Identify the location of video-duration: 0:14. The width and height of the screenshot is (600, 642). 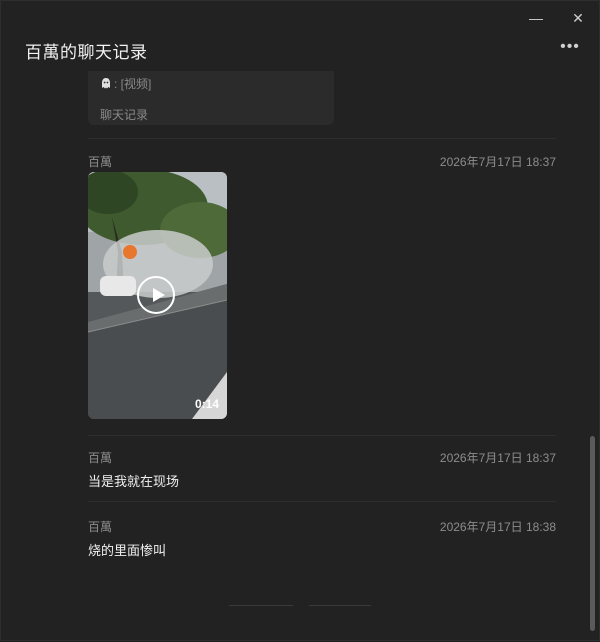
(206, 404).